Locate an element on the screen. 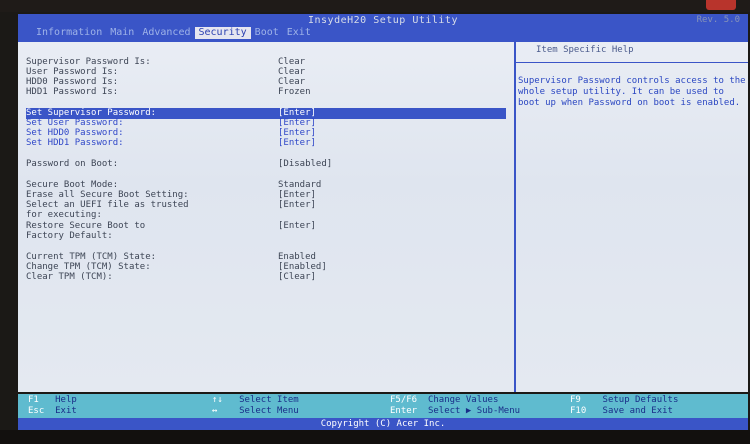  select-menu-key-hint: ↔ Select Menu is located at coordinates (255, 411).